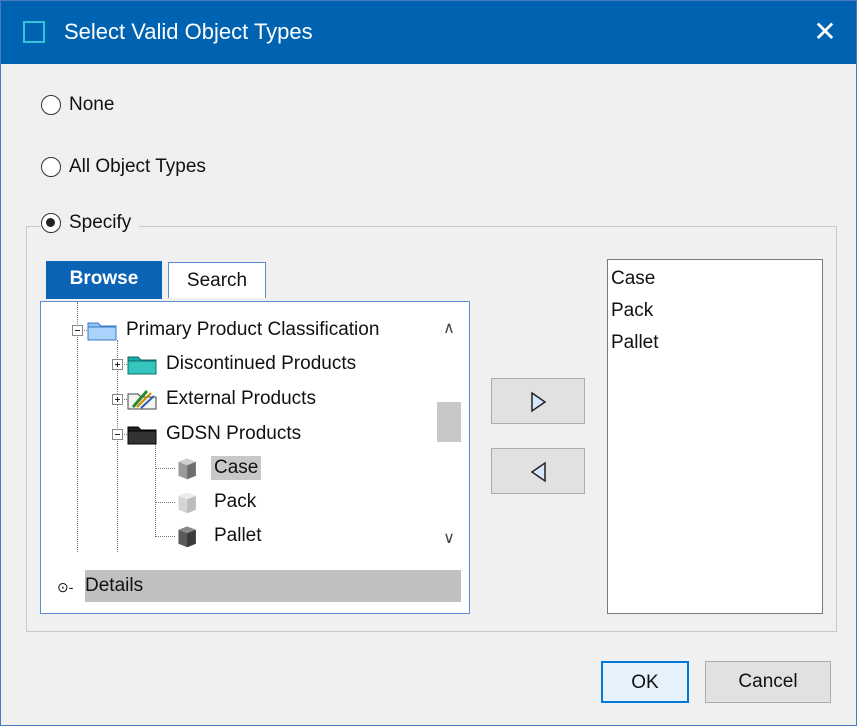  What do you see at coordinates (238, 535) in the screenshot?
I see `tree-node-label: Pallet` at bounding box center [238, 535].